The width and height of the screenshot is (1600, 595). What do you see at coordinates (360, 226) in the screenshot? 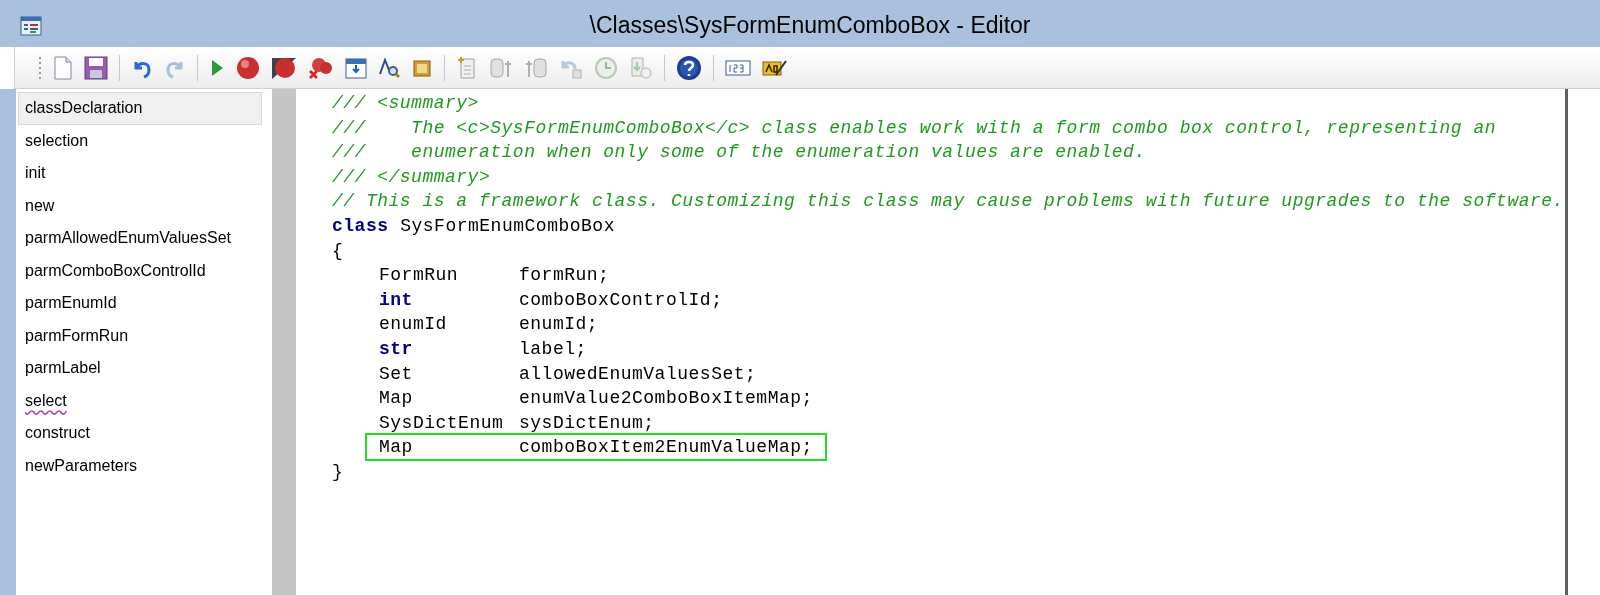
I see `code-keyword: class` at bounding box center [360, 226].